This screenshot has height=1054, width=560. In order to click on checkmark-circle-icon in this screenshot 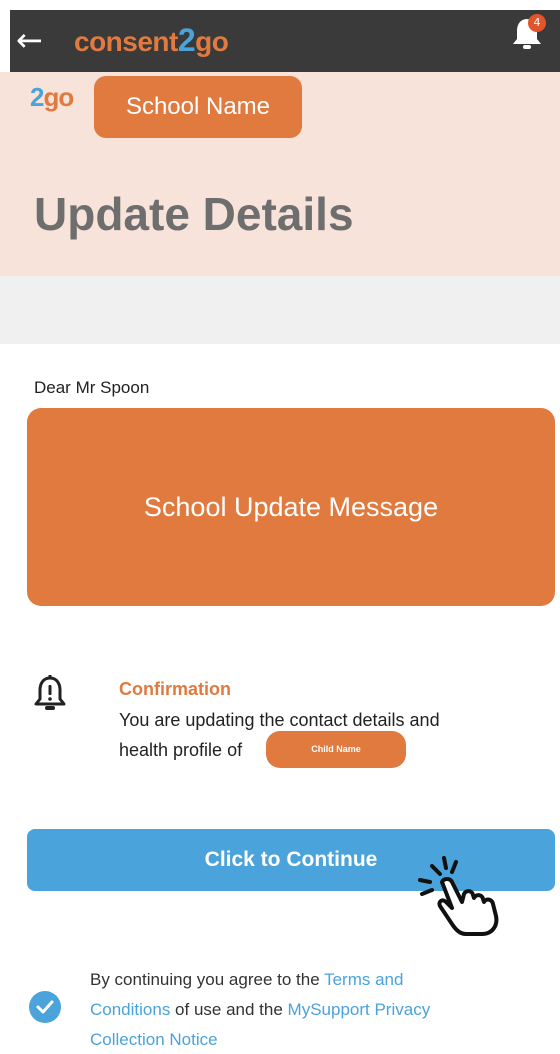, I will do `click(45, 1007)`.